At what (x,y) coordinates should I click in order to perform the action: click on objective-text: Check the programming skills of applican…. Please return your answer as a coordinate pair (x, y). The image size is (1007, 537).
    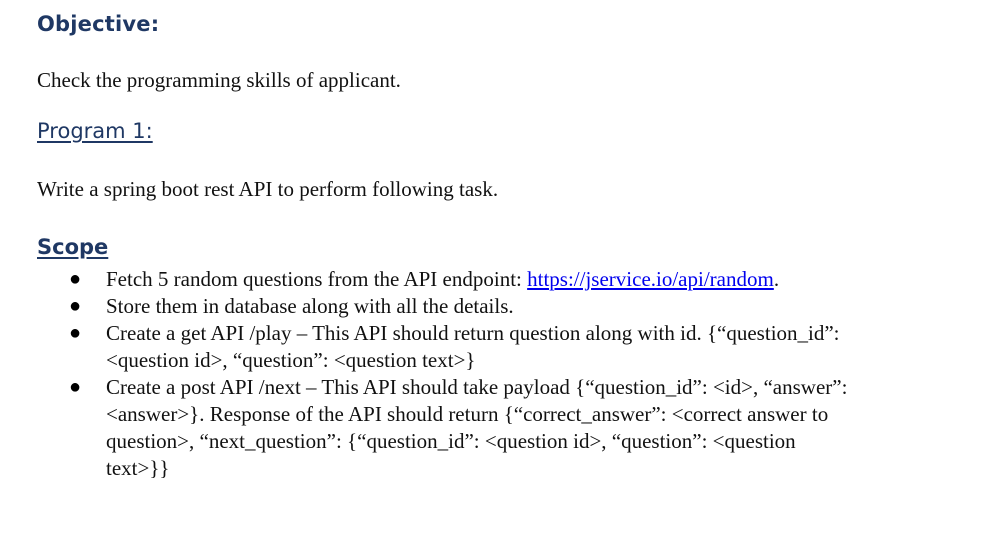
    Looking at the image, I should click on (219, 80).